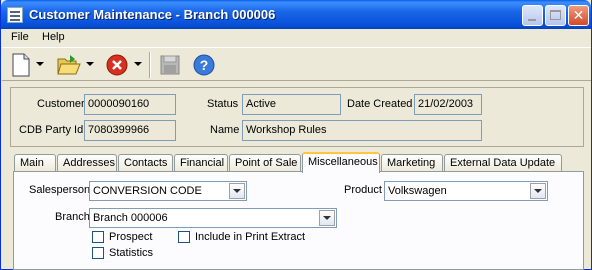 This screenshot has width=592, height=270. I want to click on salesperson-label: Salesperson, so click(60, 190).